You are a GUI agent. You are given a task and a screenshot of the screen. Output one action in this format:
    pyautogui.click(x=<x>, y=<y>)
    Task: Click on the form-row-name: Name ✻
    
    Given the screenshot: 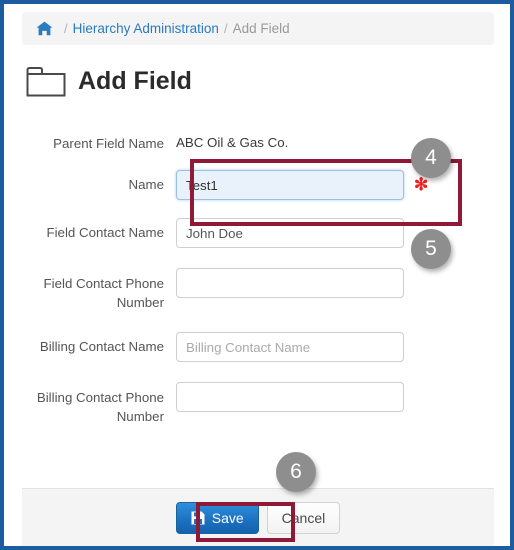 What is the action you would take?
    pyautogui.click(x=257, y=185)
    